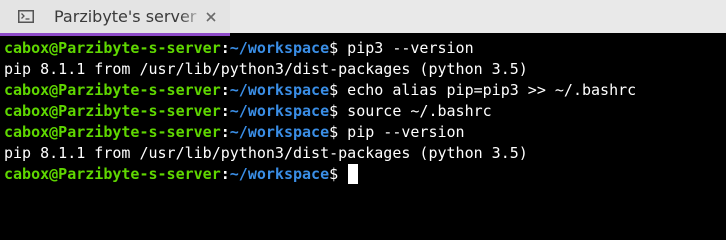 The image size is (726, 240). I want to click on command-text: pip --version, so click(401, 132).